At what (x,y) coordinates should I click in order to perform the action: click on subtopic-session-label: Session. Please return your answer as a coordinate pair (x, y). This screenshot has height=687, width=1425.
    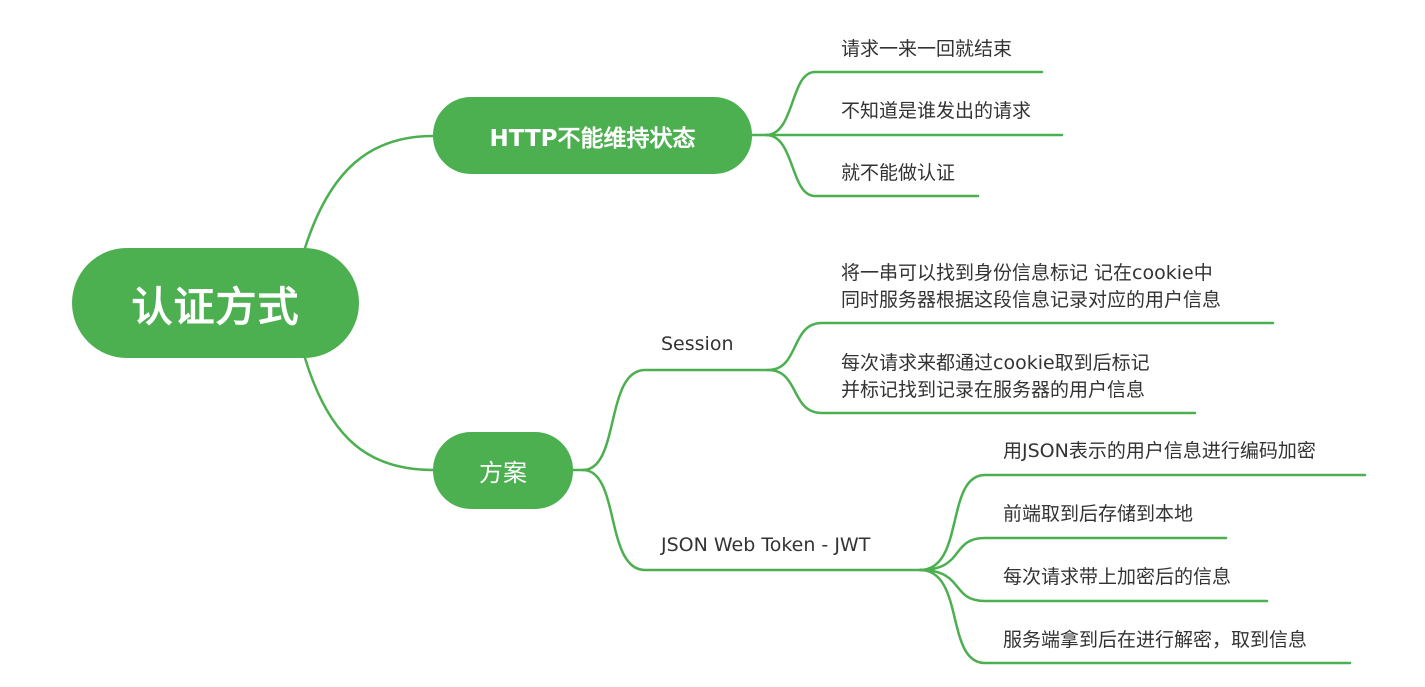
    Looking at the image, I should click on (697, 344).